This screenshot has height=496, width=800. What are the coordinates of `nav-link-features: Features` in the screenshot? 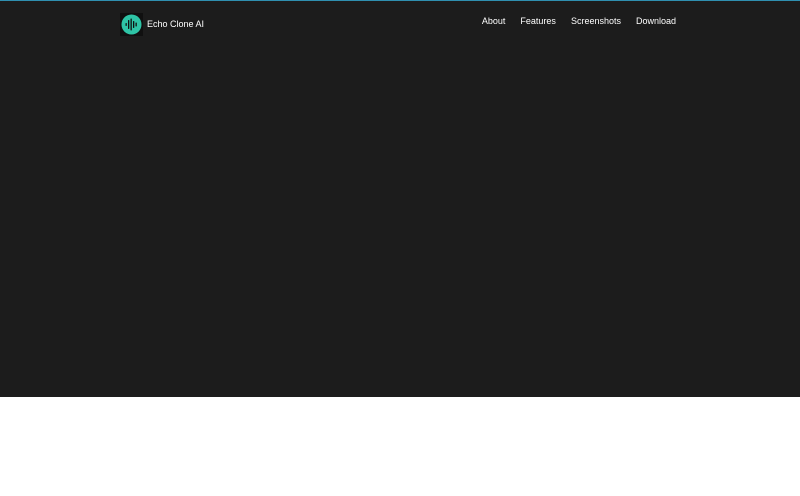 It's located at (538, 21).